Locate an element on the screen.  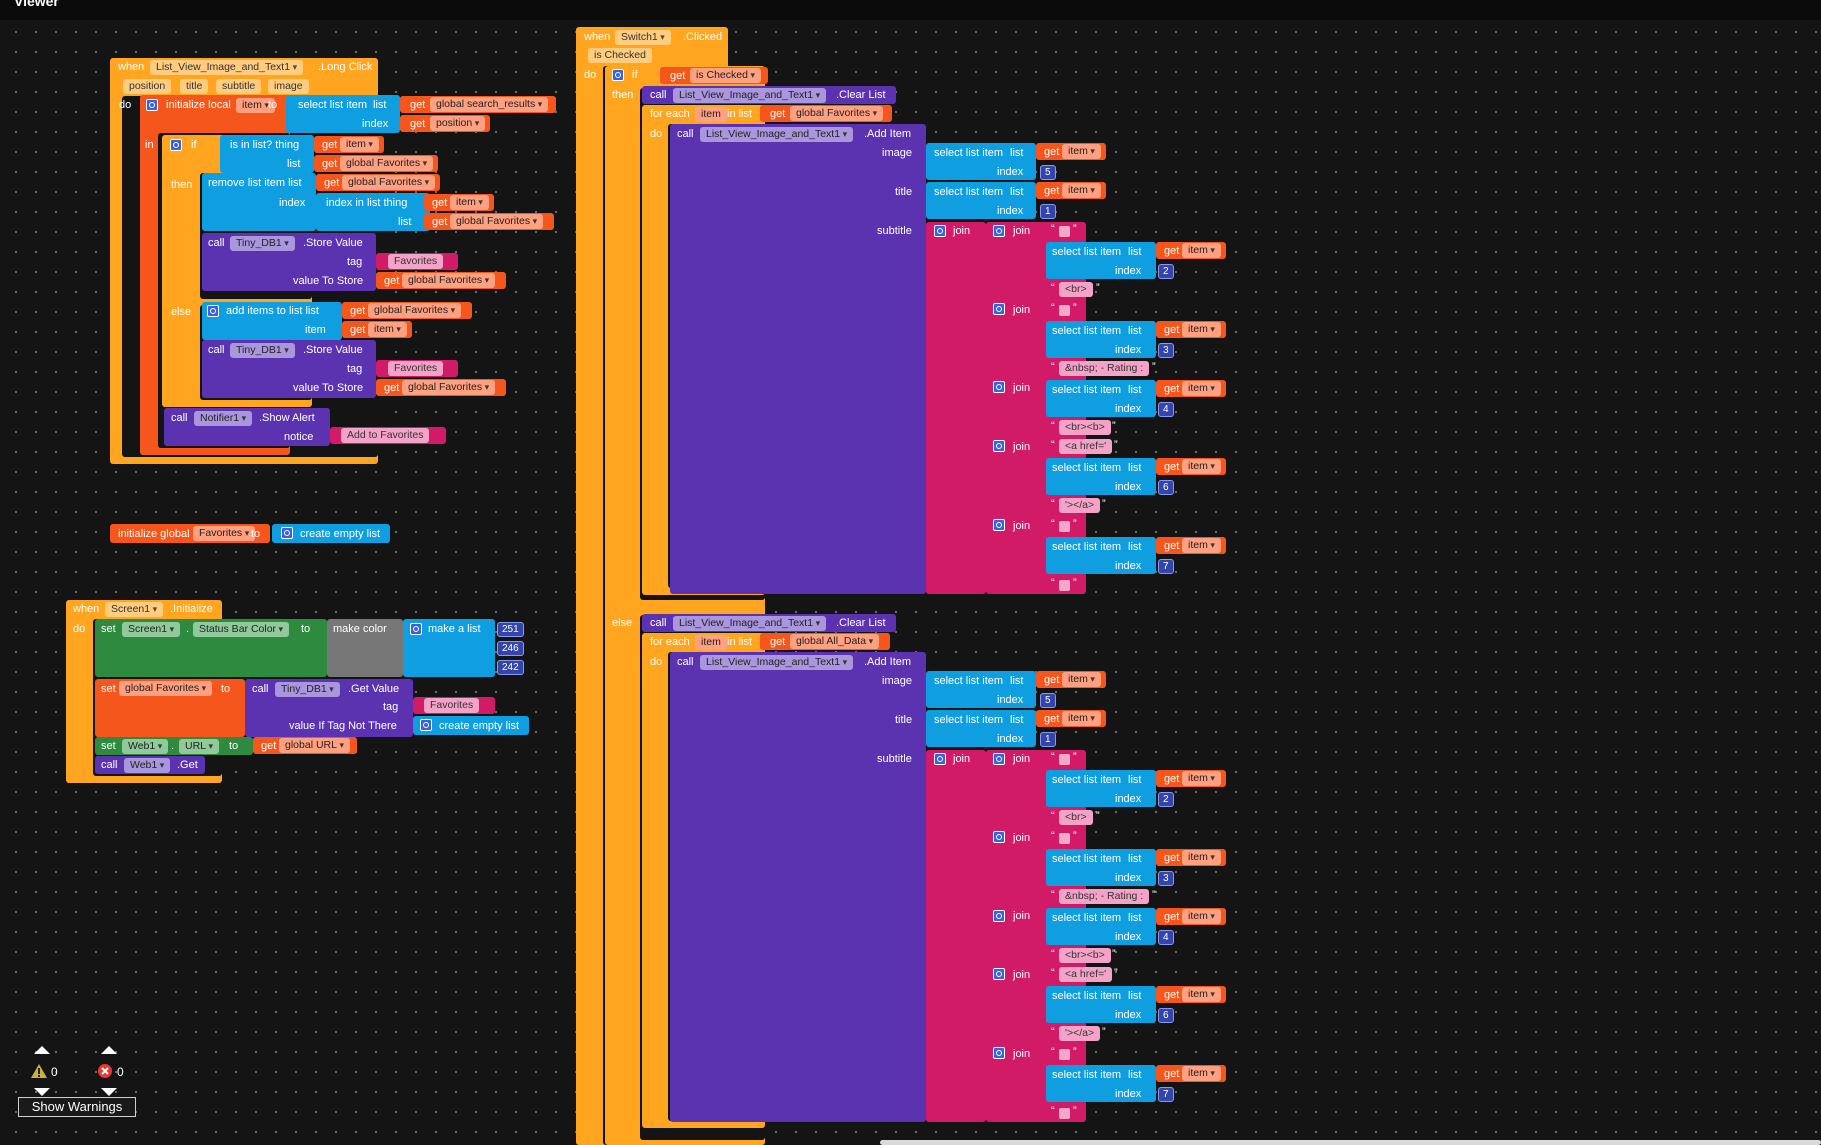
index-number: 5 is located at coordinates (1048, 172).